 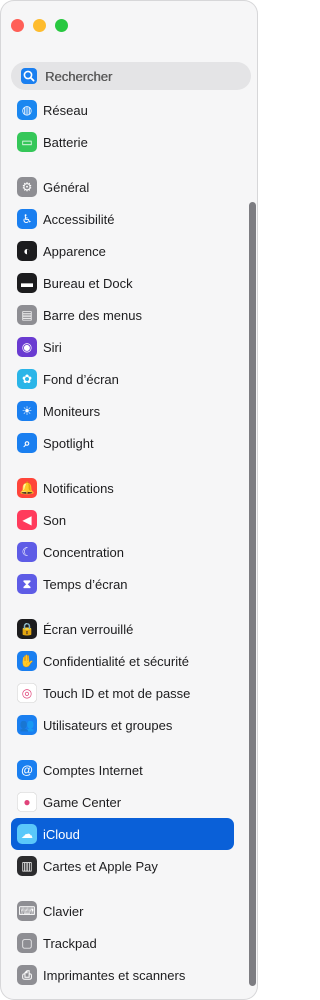 I want to click on sidebar-item-reseau: ◍ Réseau, so click(x=122, y=110).